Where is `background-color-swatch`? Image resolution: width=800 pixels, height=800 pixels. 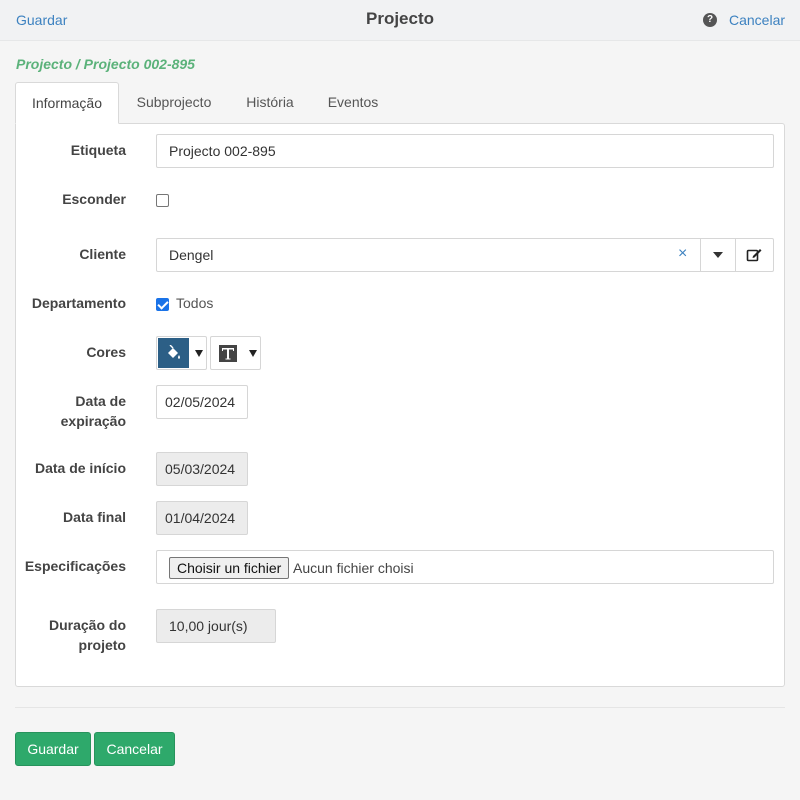 background-color-swatch is located at coordinates (173, 353).